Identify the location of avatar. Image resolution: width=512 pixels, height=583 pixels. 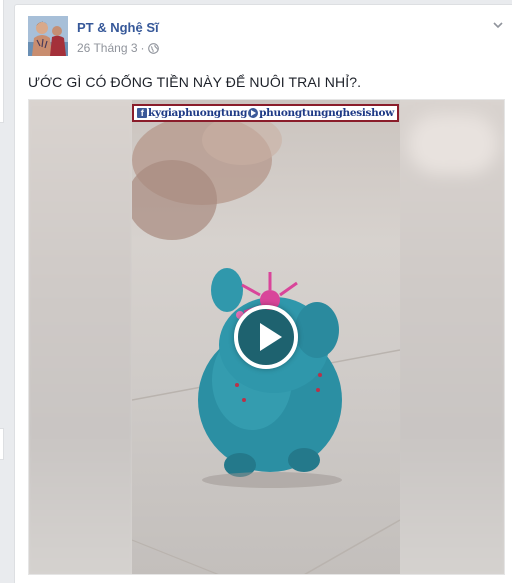
(48, 36).